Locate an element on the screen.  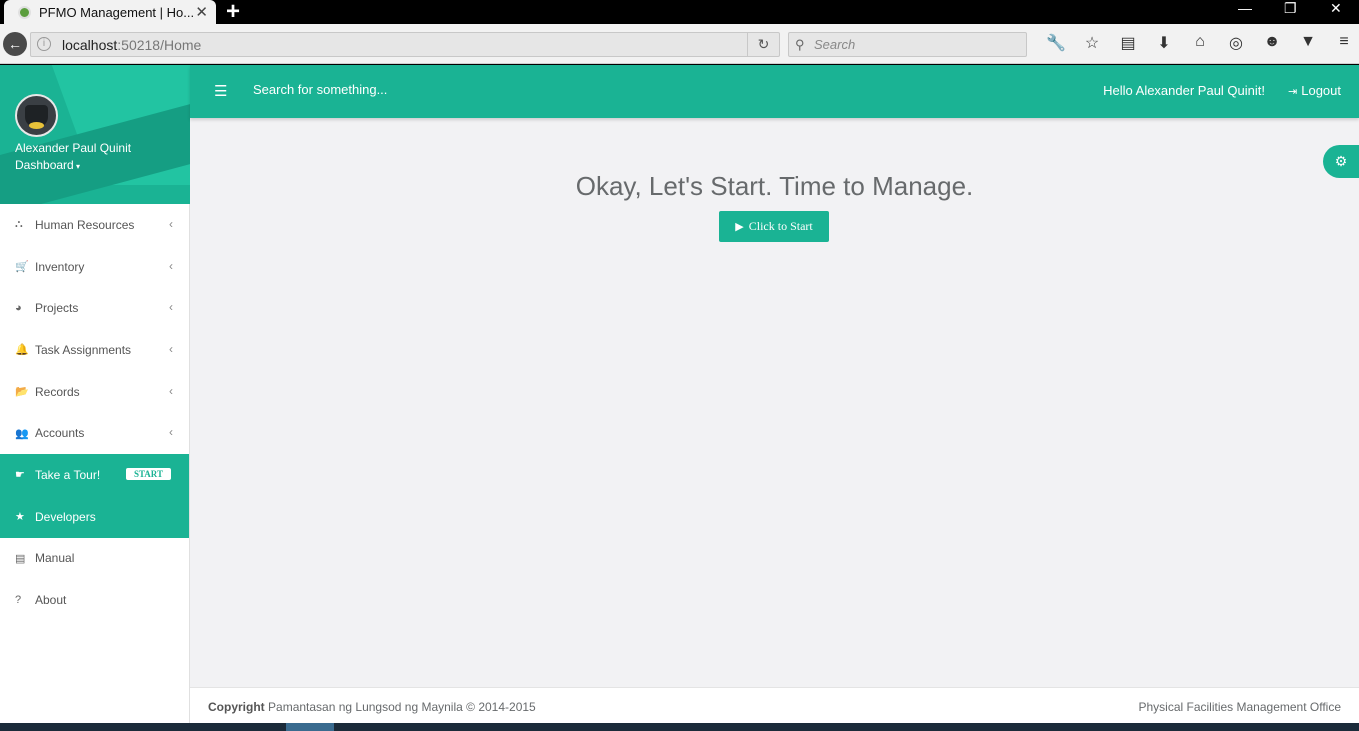
sidebar-item-label: Inventory is located at coordinates (60, 266).